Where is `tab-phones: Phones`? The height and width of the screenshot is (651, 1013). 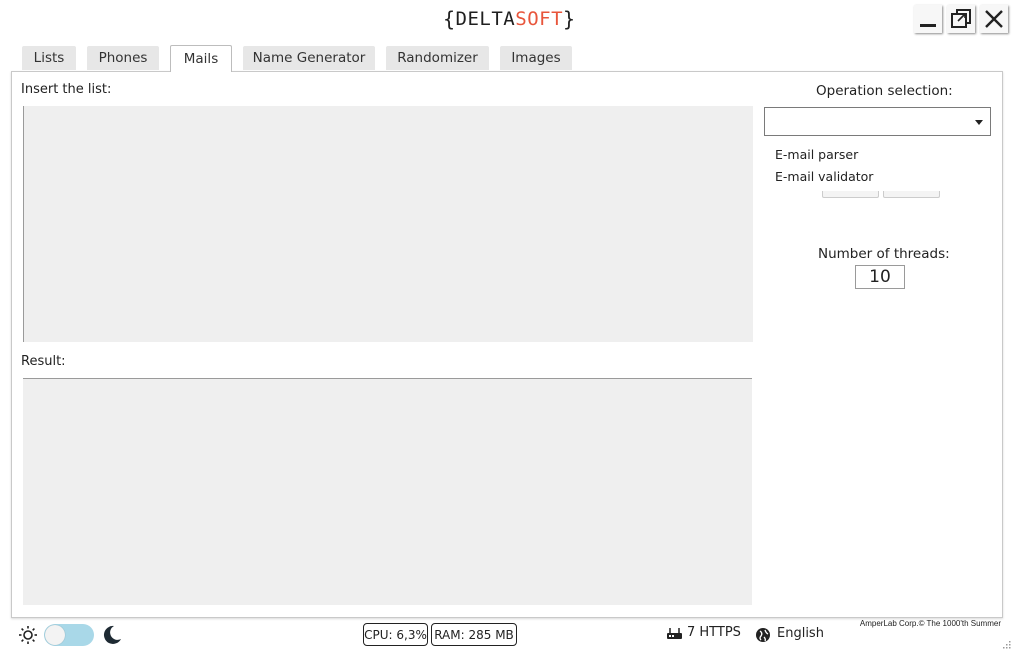
tab-phones: Phones is located at coordinates (123, 58).